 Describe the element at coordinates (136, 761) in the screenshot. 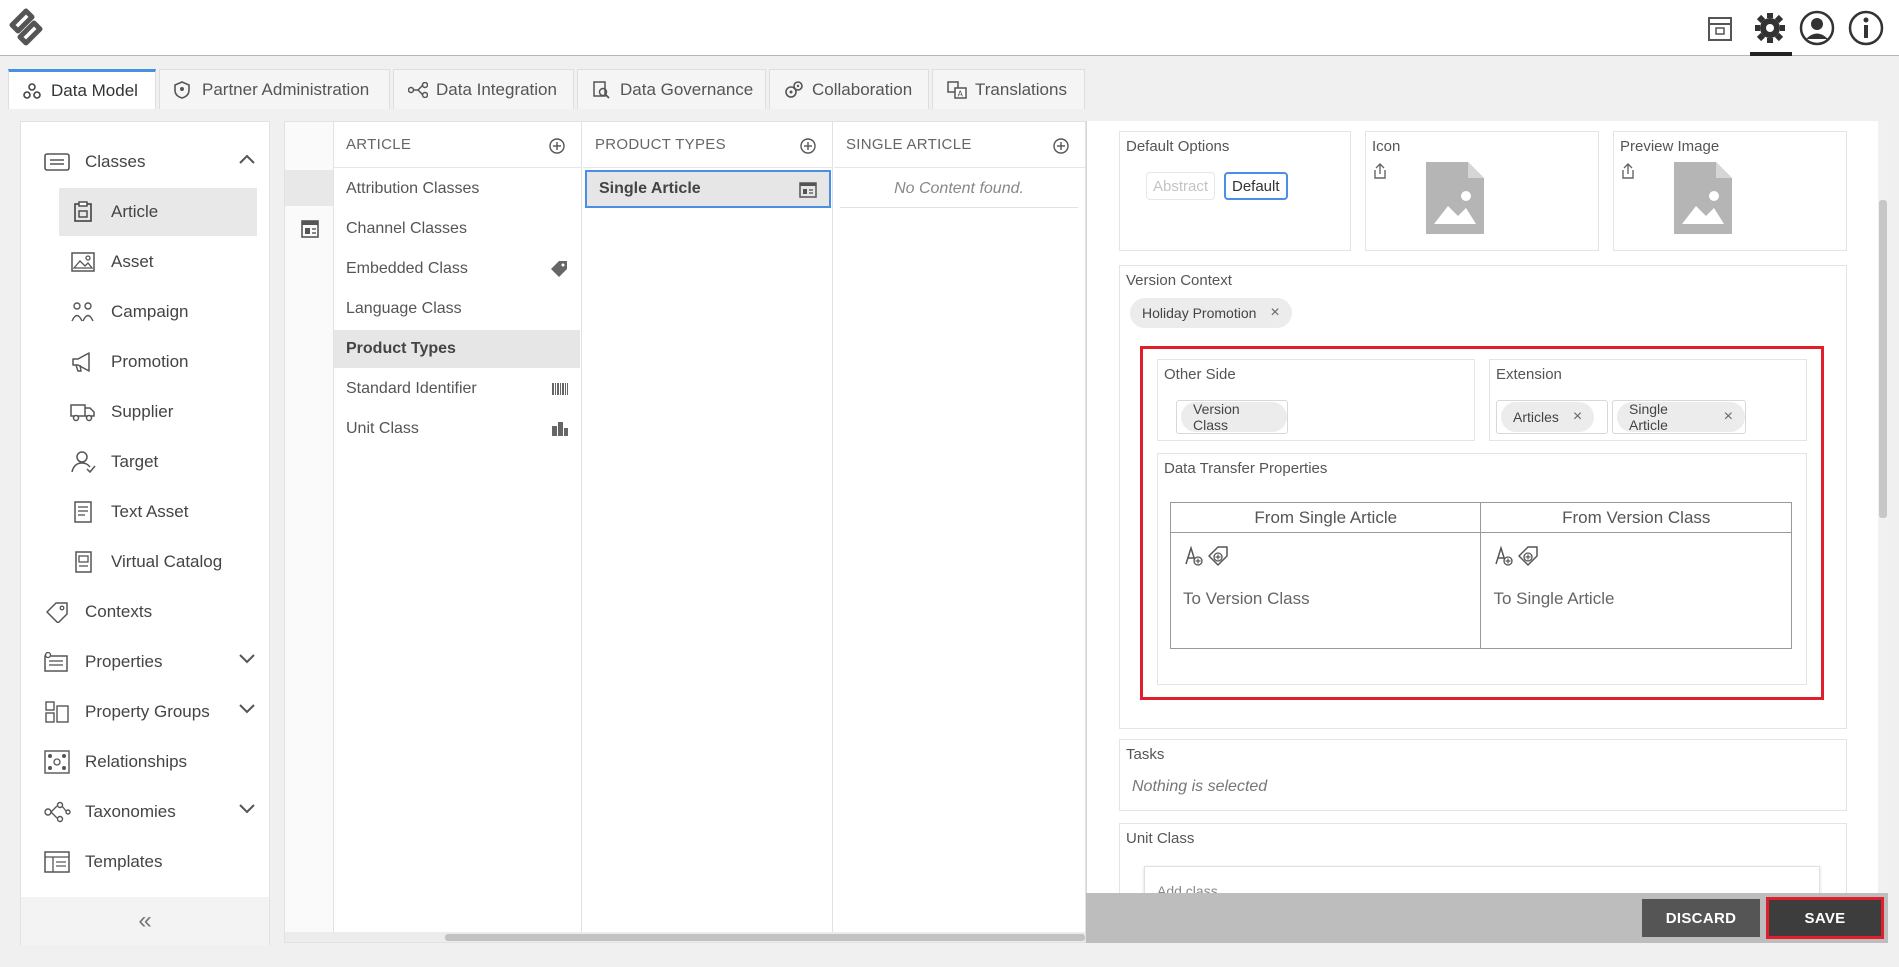

I see `nav-label: Relationships` at that location.